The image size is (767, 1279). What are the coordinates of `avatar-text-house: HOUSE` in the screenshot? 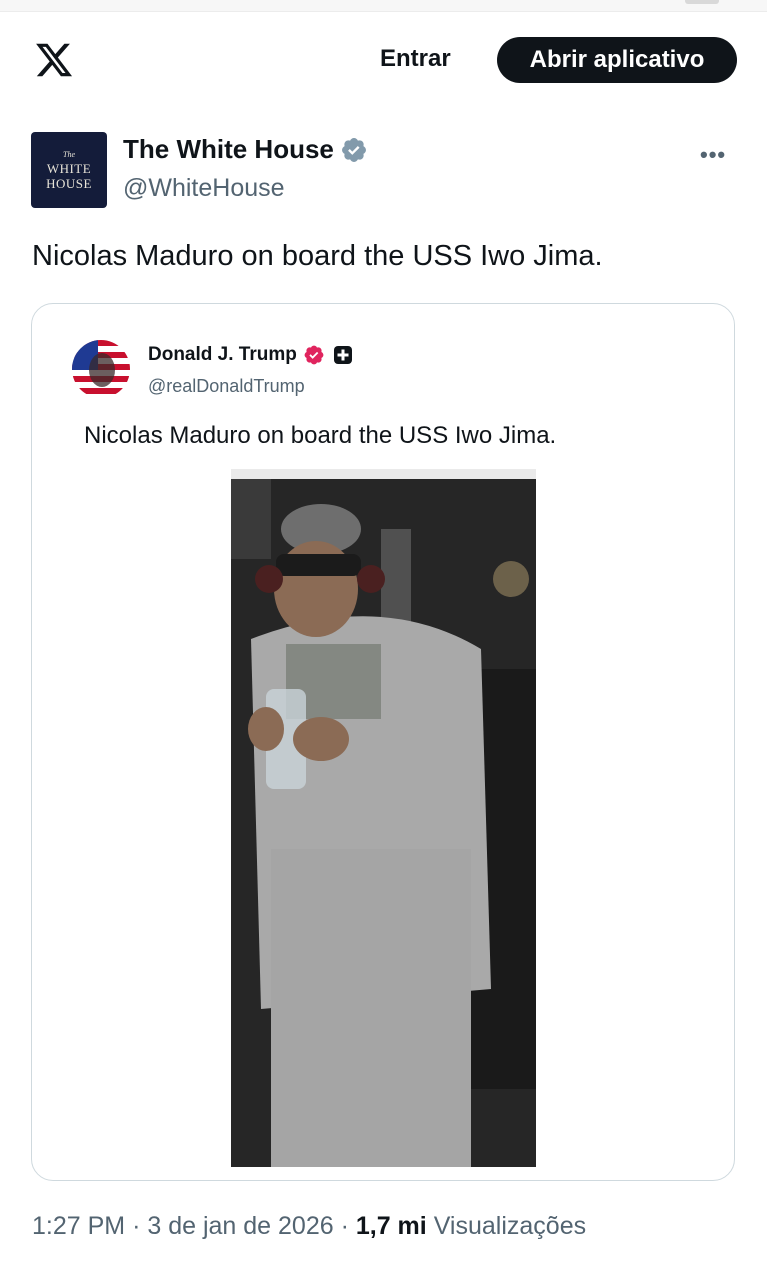 It's located at (69, 183).